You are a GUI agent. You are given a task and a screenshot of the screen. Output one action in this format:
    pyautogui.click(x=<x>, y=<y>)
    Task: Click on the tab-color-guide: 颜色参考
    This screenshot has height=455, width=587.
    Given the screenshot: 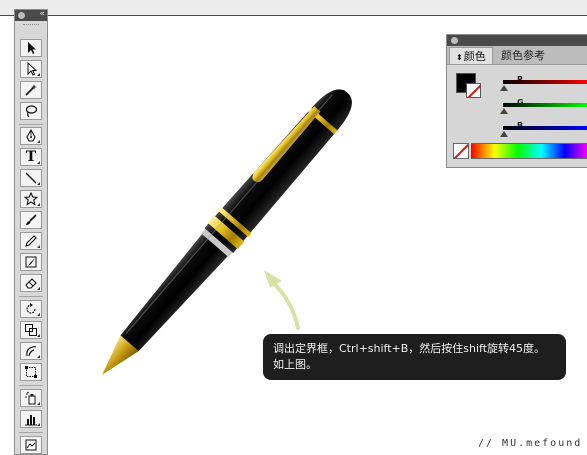 What is the action you would take?
    pyautogui.click(x=523, y=55)
    